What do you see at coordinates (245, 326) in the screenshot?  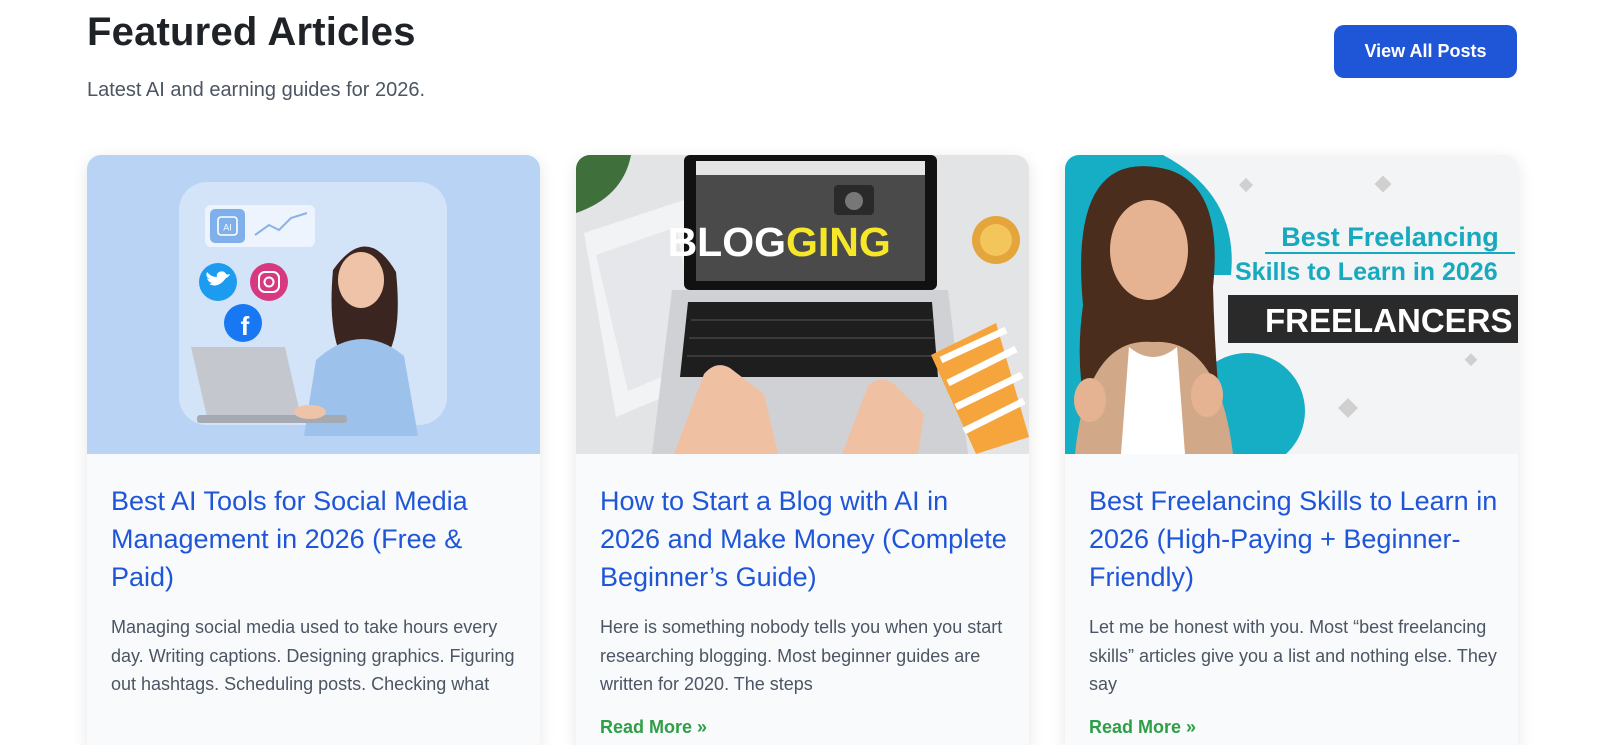 I see `svg-text: f` at bounding box center [245, 326].